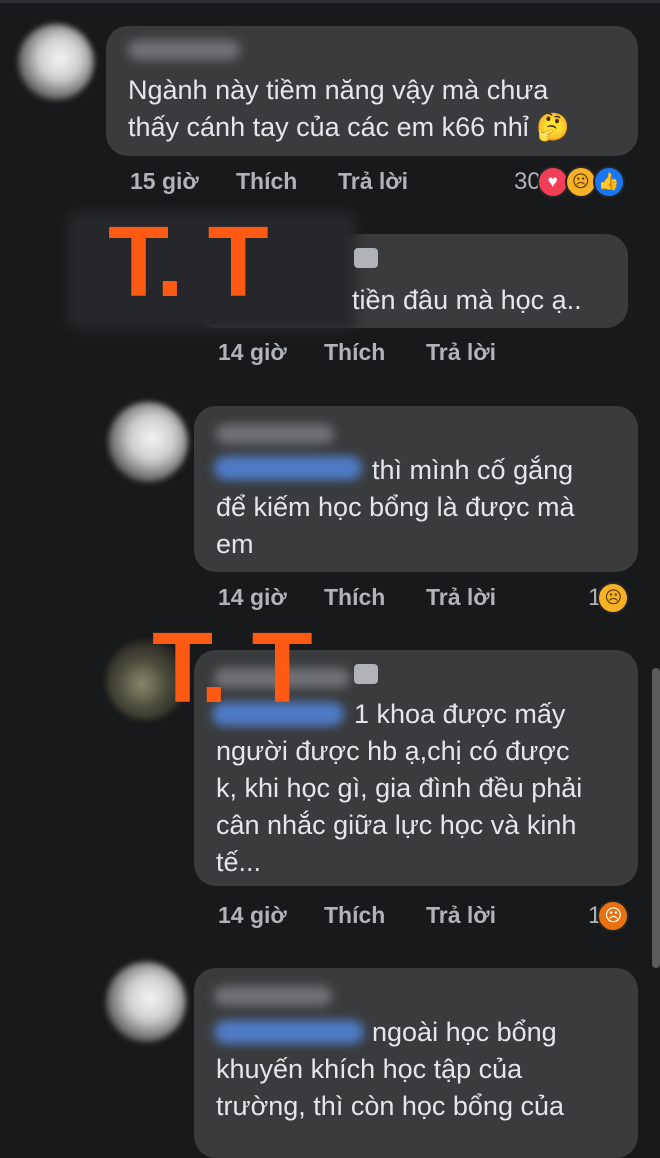 Image resolution: width=660 pixels, height=1158 pixels. I want to click on scrollbar, so click(656, 818).